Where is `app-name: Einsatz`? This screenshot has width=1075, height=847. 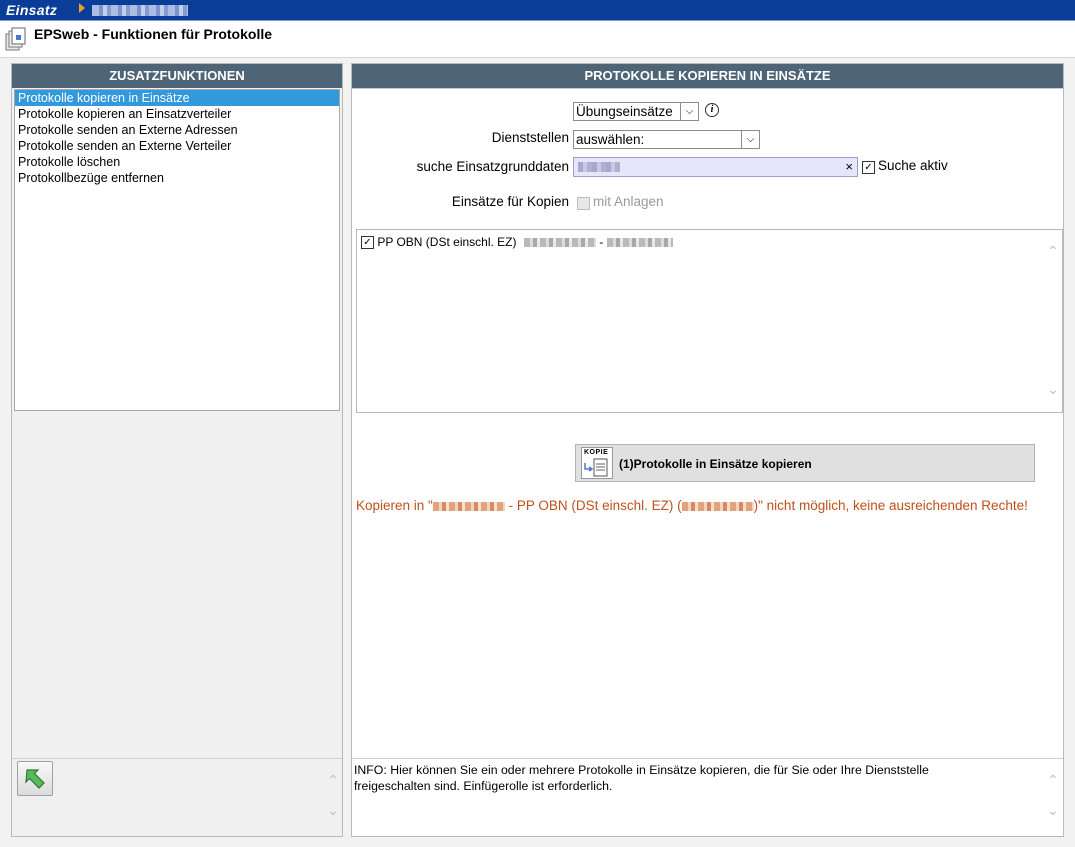 app-name: Einsatz is located at coordinates (31, 10).